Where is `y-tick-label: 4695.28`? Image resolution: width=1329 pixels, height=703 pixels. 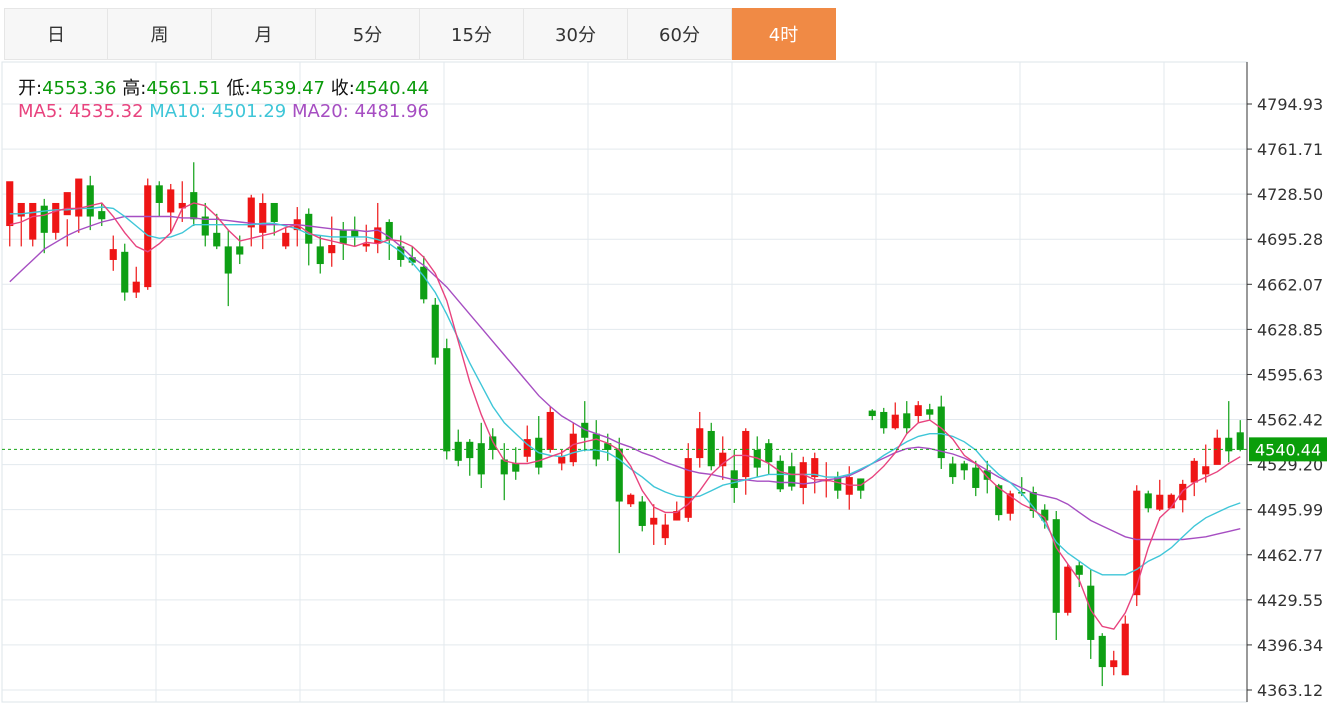 y-tick-label: 4695.28 is located at coordinates (1290, 239).